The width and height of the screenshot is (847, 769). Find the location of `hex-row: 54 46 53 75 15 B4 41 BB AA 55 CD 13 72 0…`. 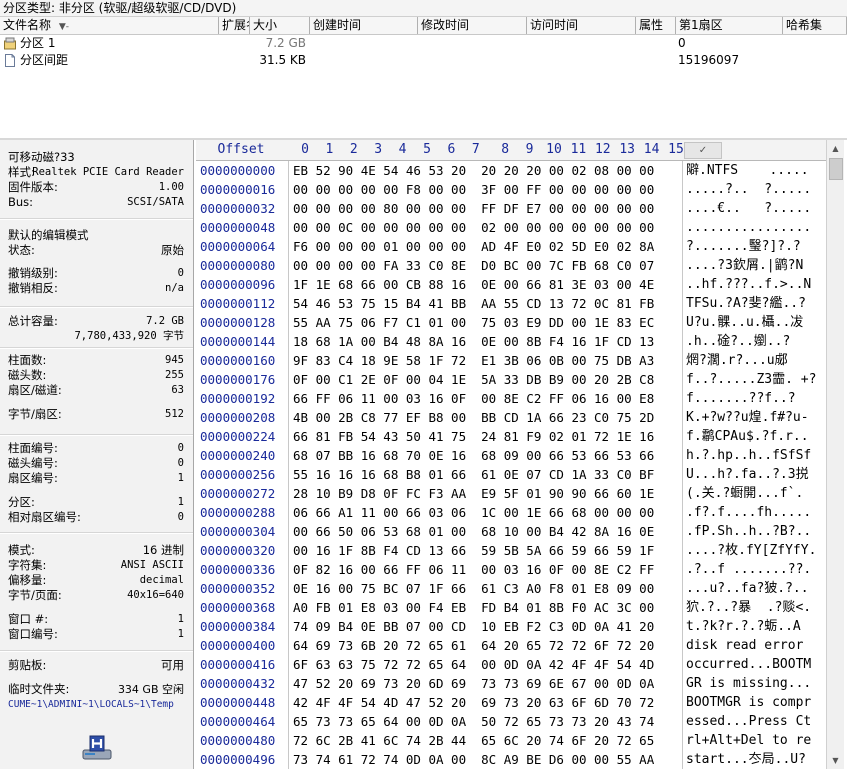

hex-row: 54 46 53 75 15 B4 41 BB AA 55 CD 13 72 0… is located at coordinates (473, 303).